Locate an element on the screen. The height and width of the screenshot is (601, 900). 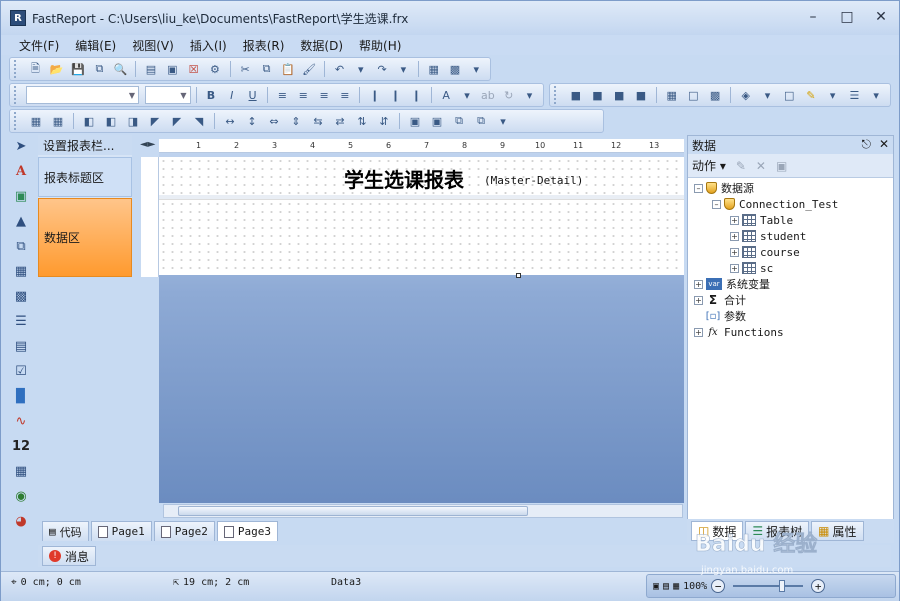
tab-page2: Page2 is located at coordinates (184, 531).